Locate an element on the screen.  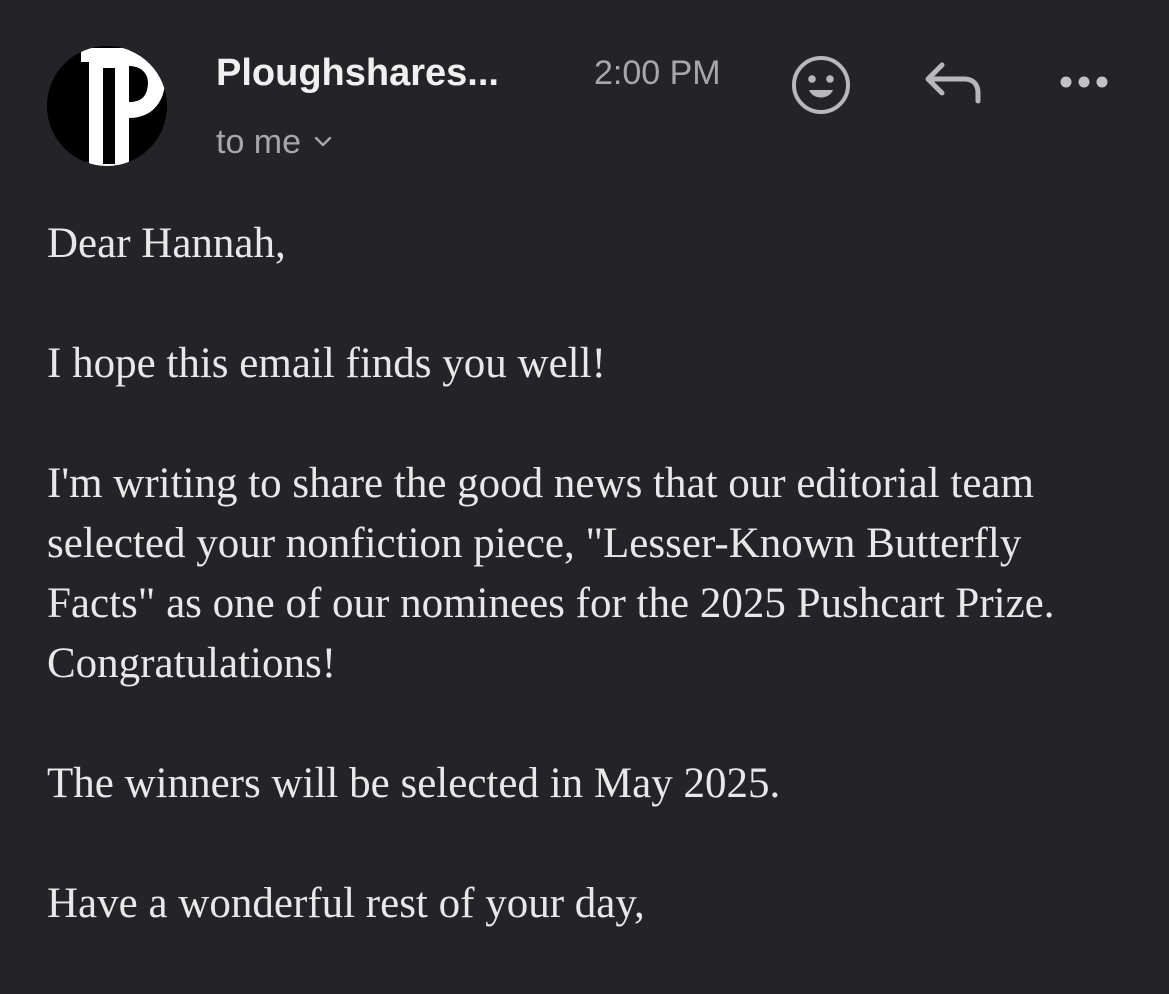
email-greeting: Dear Hannah, is located at coordinates (166, 243).